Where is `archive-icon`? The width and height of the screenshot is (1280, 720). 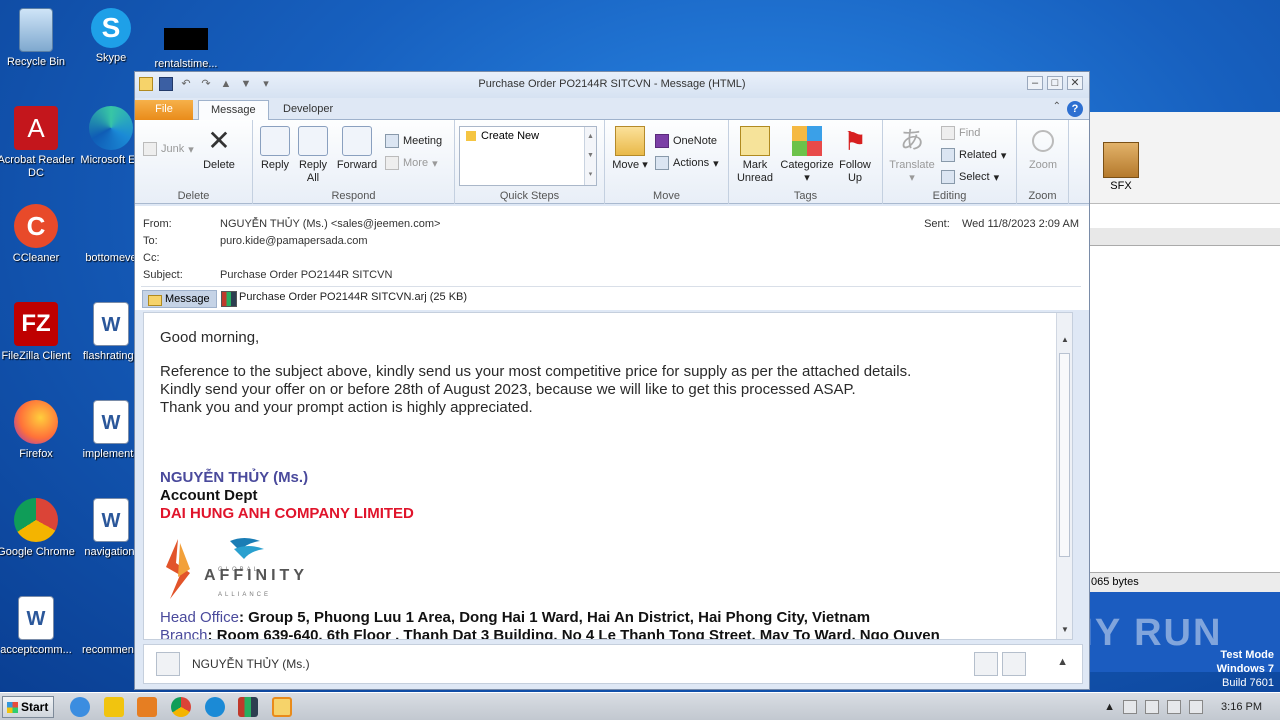
archive-icon is located at coordinates (1121, 160).